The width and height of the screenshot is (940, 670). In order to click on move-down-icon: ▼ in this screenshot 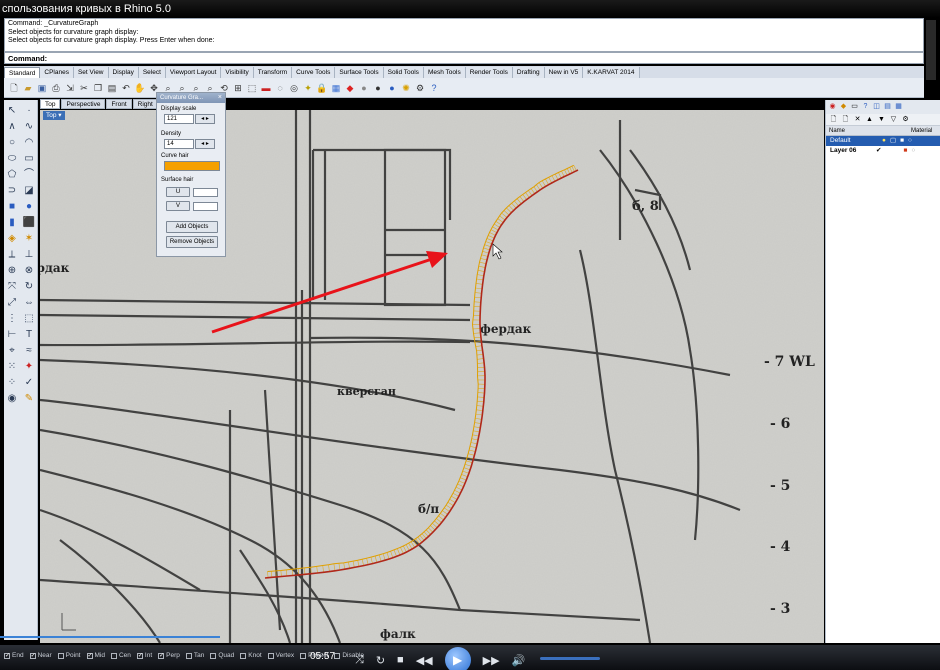, I will do `click(881, 119)`.